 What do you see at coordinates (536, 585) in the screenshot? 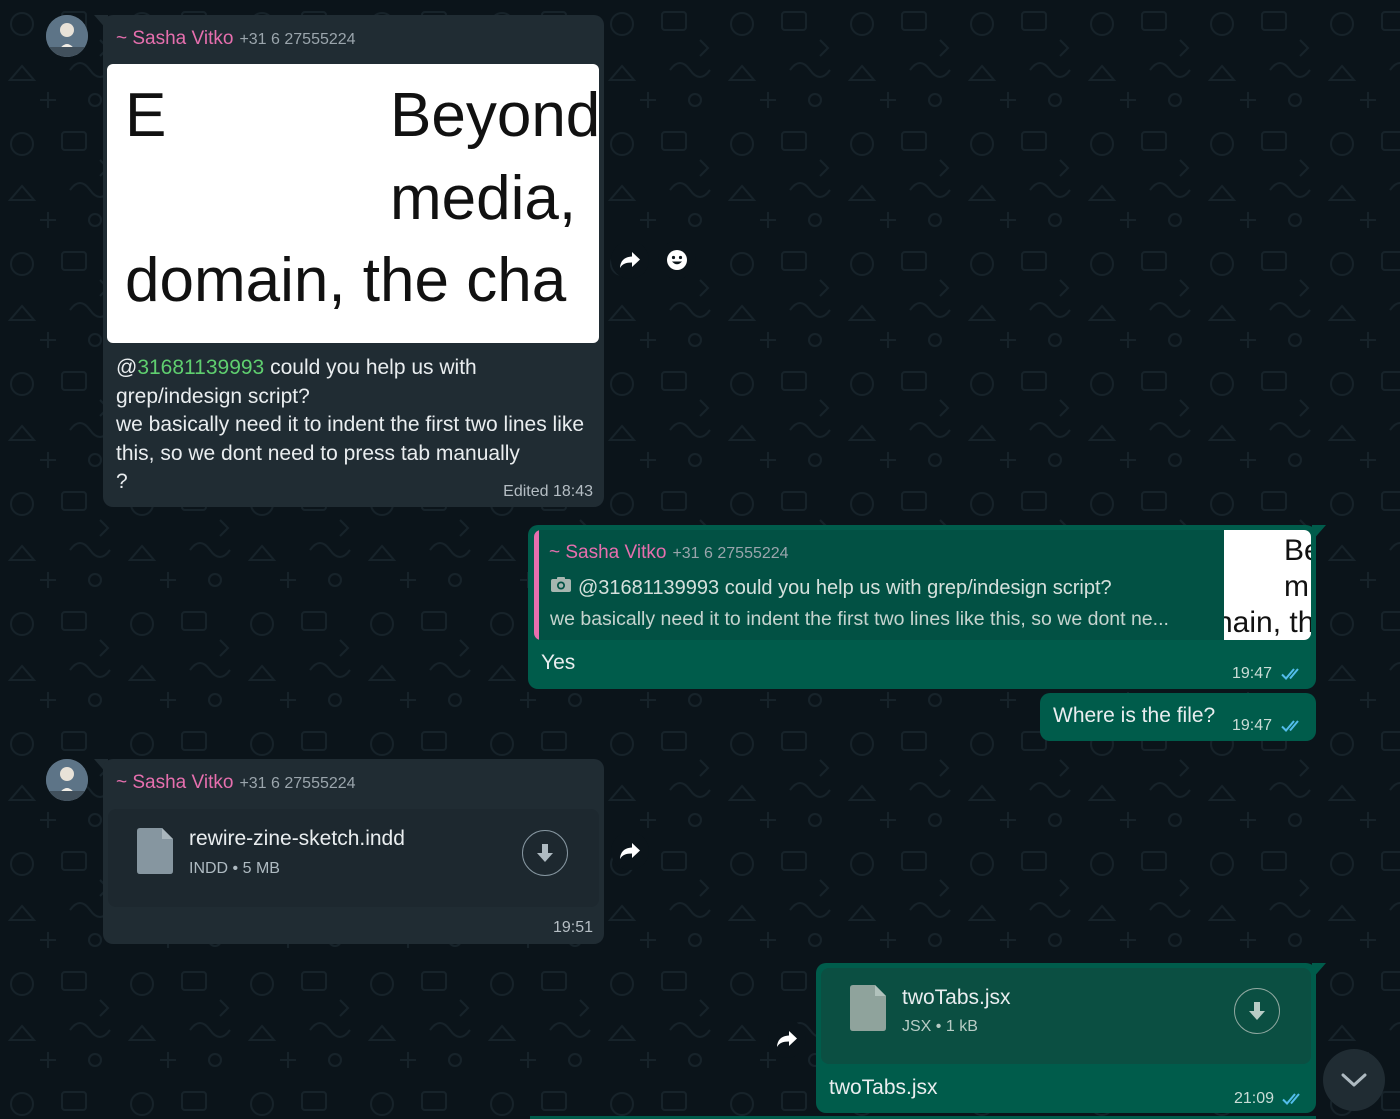
I see `quote-bar` at bounding box center [536, 585].